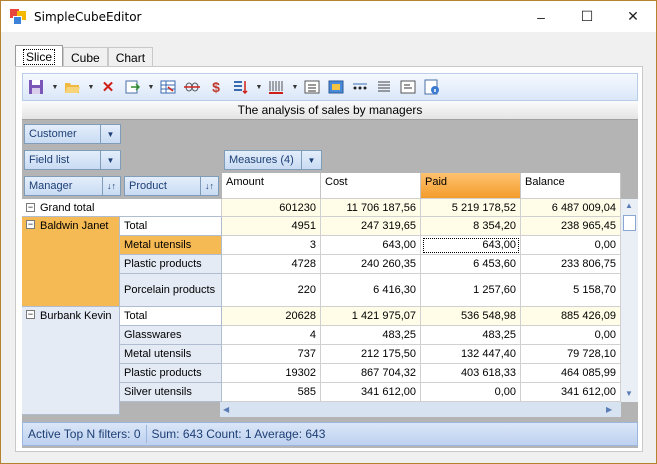 The height and width of the screenshot is (464, 657). I want to click on data-cell: 643,00, so click(371, 245).